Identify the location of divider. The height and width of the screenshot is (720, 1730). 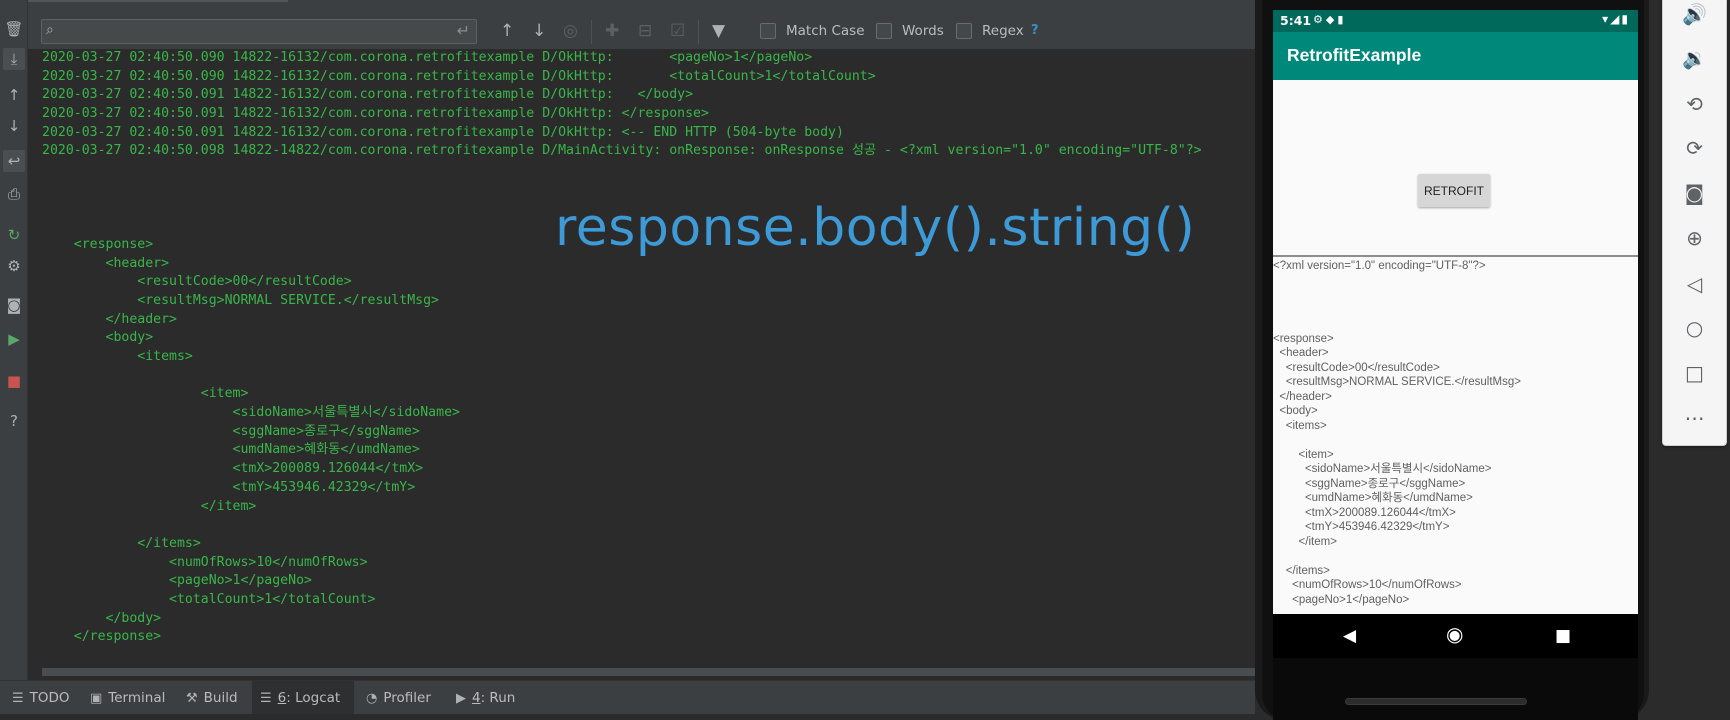
(1455, 256).